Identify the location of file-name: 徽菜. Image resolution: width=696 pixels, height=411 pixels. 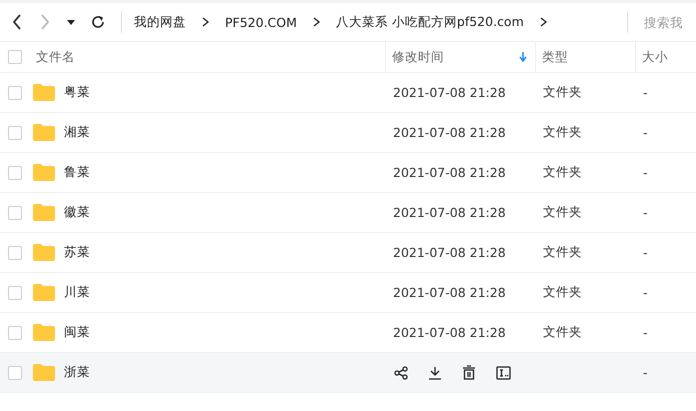
(77, 212).